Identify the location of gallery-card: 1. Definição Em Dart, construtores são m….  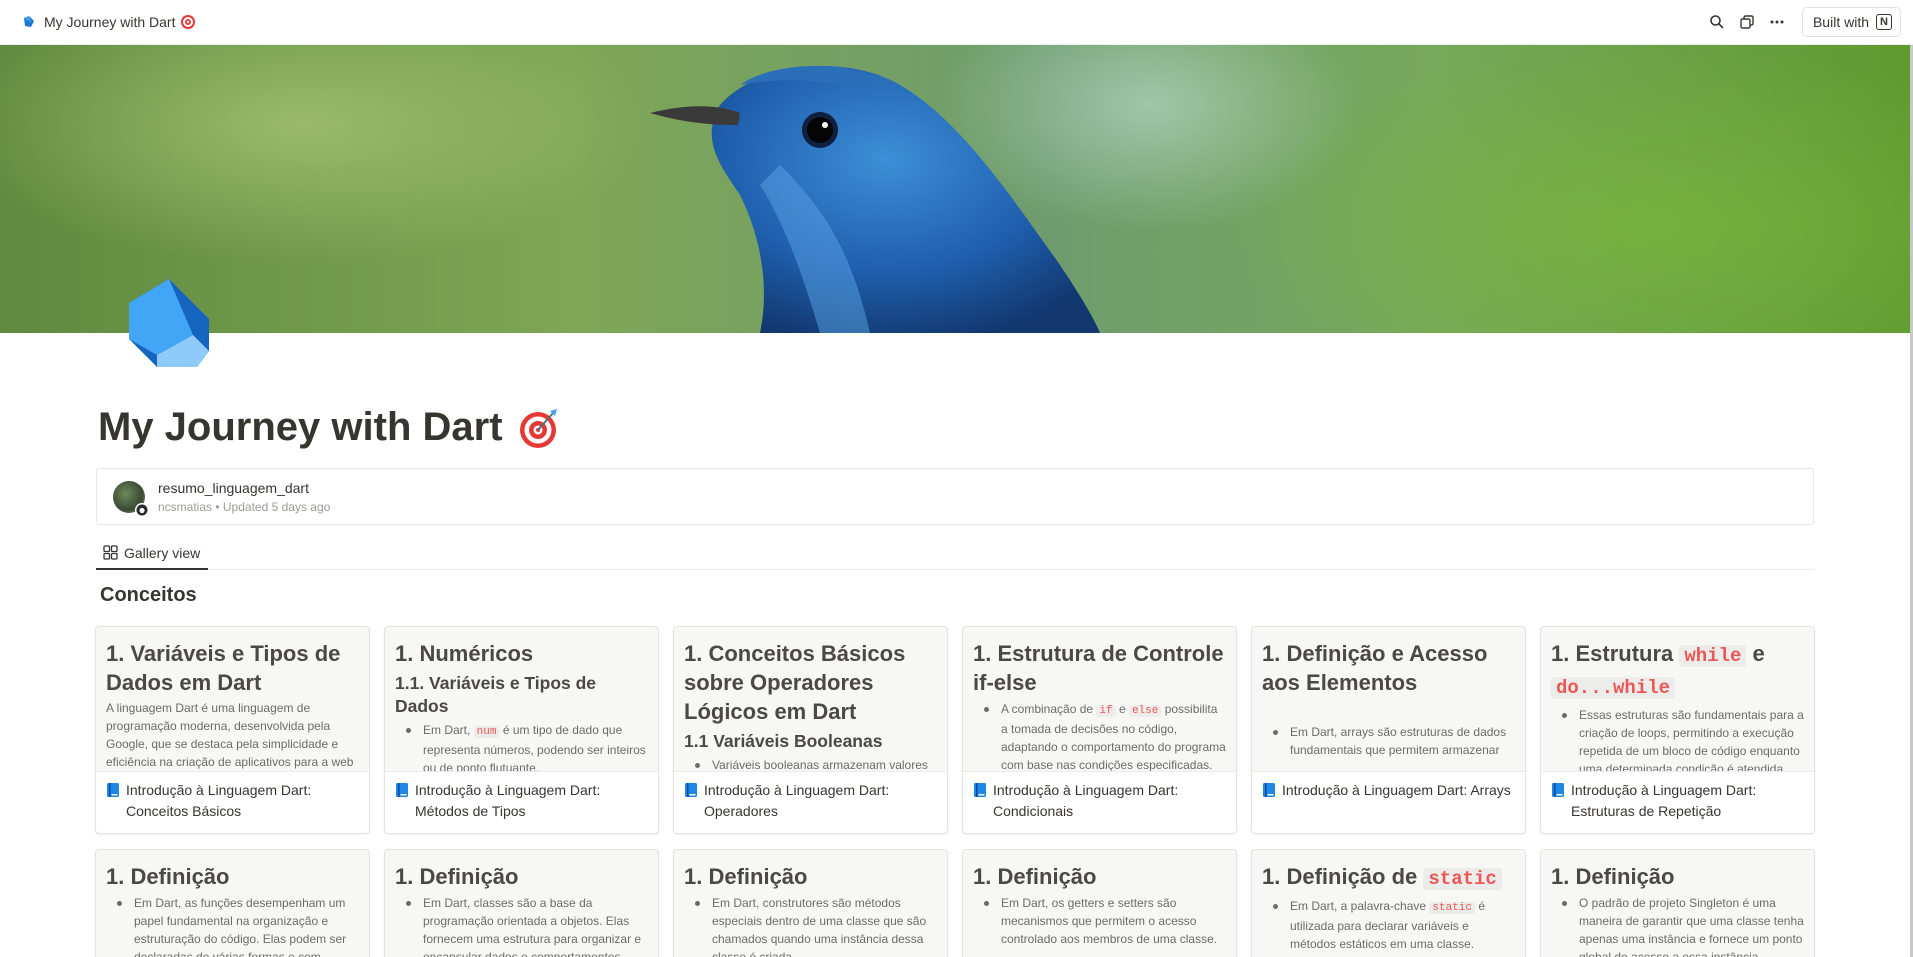
(810, 903).